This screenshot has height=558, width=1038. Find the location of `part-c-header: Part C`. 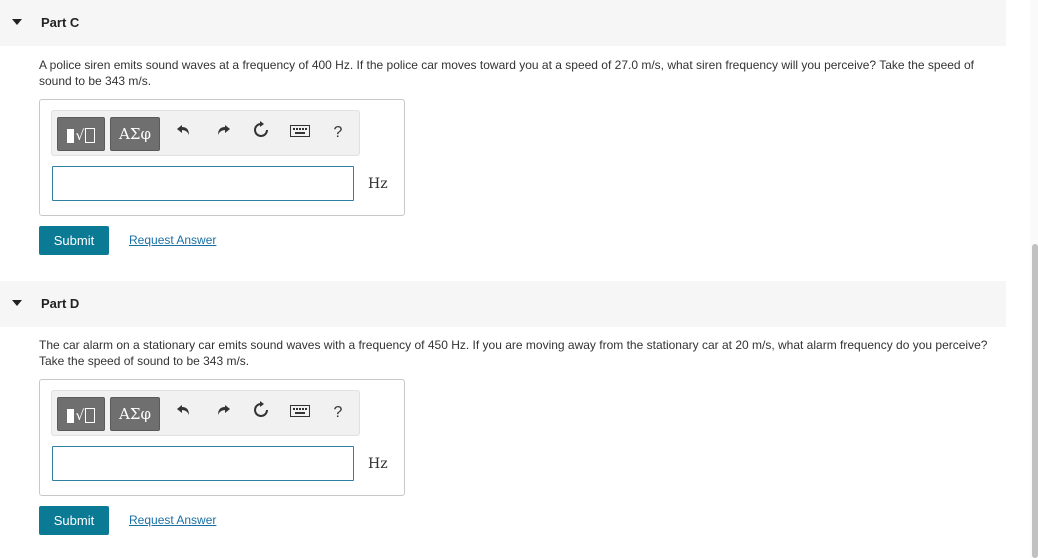

part-c-header: Part C is located at coordinates (503, 23).